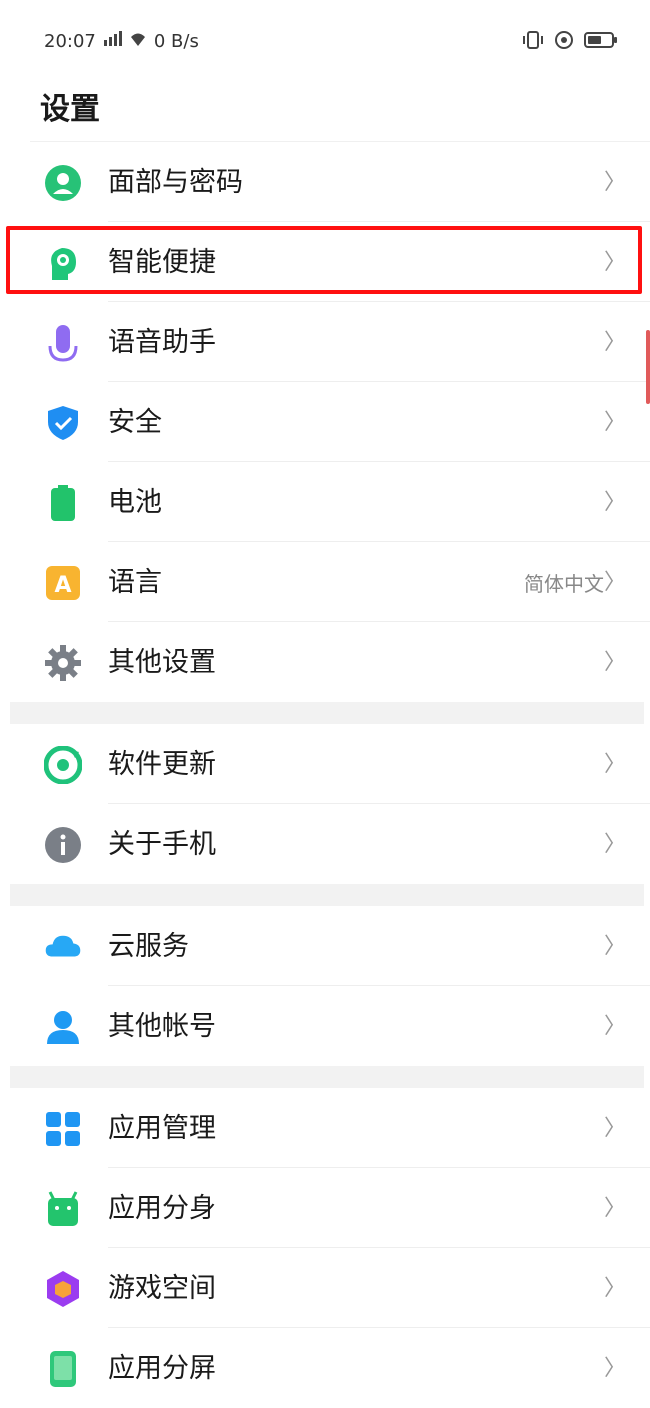 This screenshot has width=650, height=1408. I want to click on smart-assist-icon, so click(63, 263).